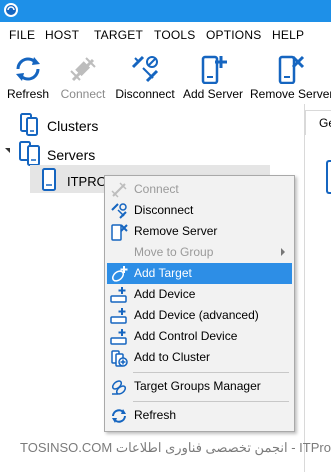 The height and width of the screenshot is (472, 331). I want to click on servers-expander-icon, so click(7, 150).